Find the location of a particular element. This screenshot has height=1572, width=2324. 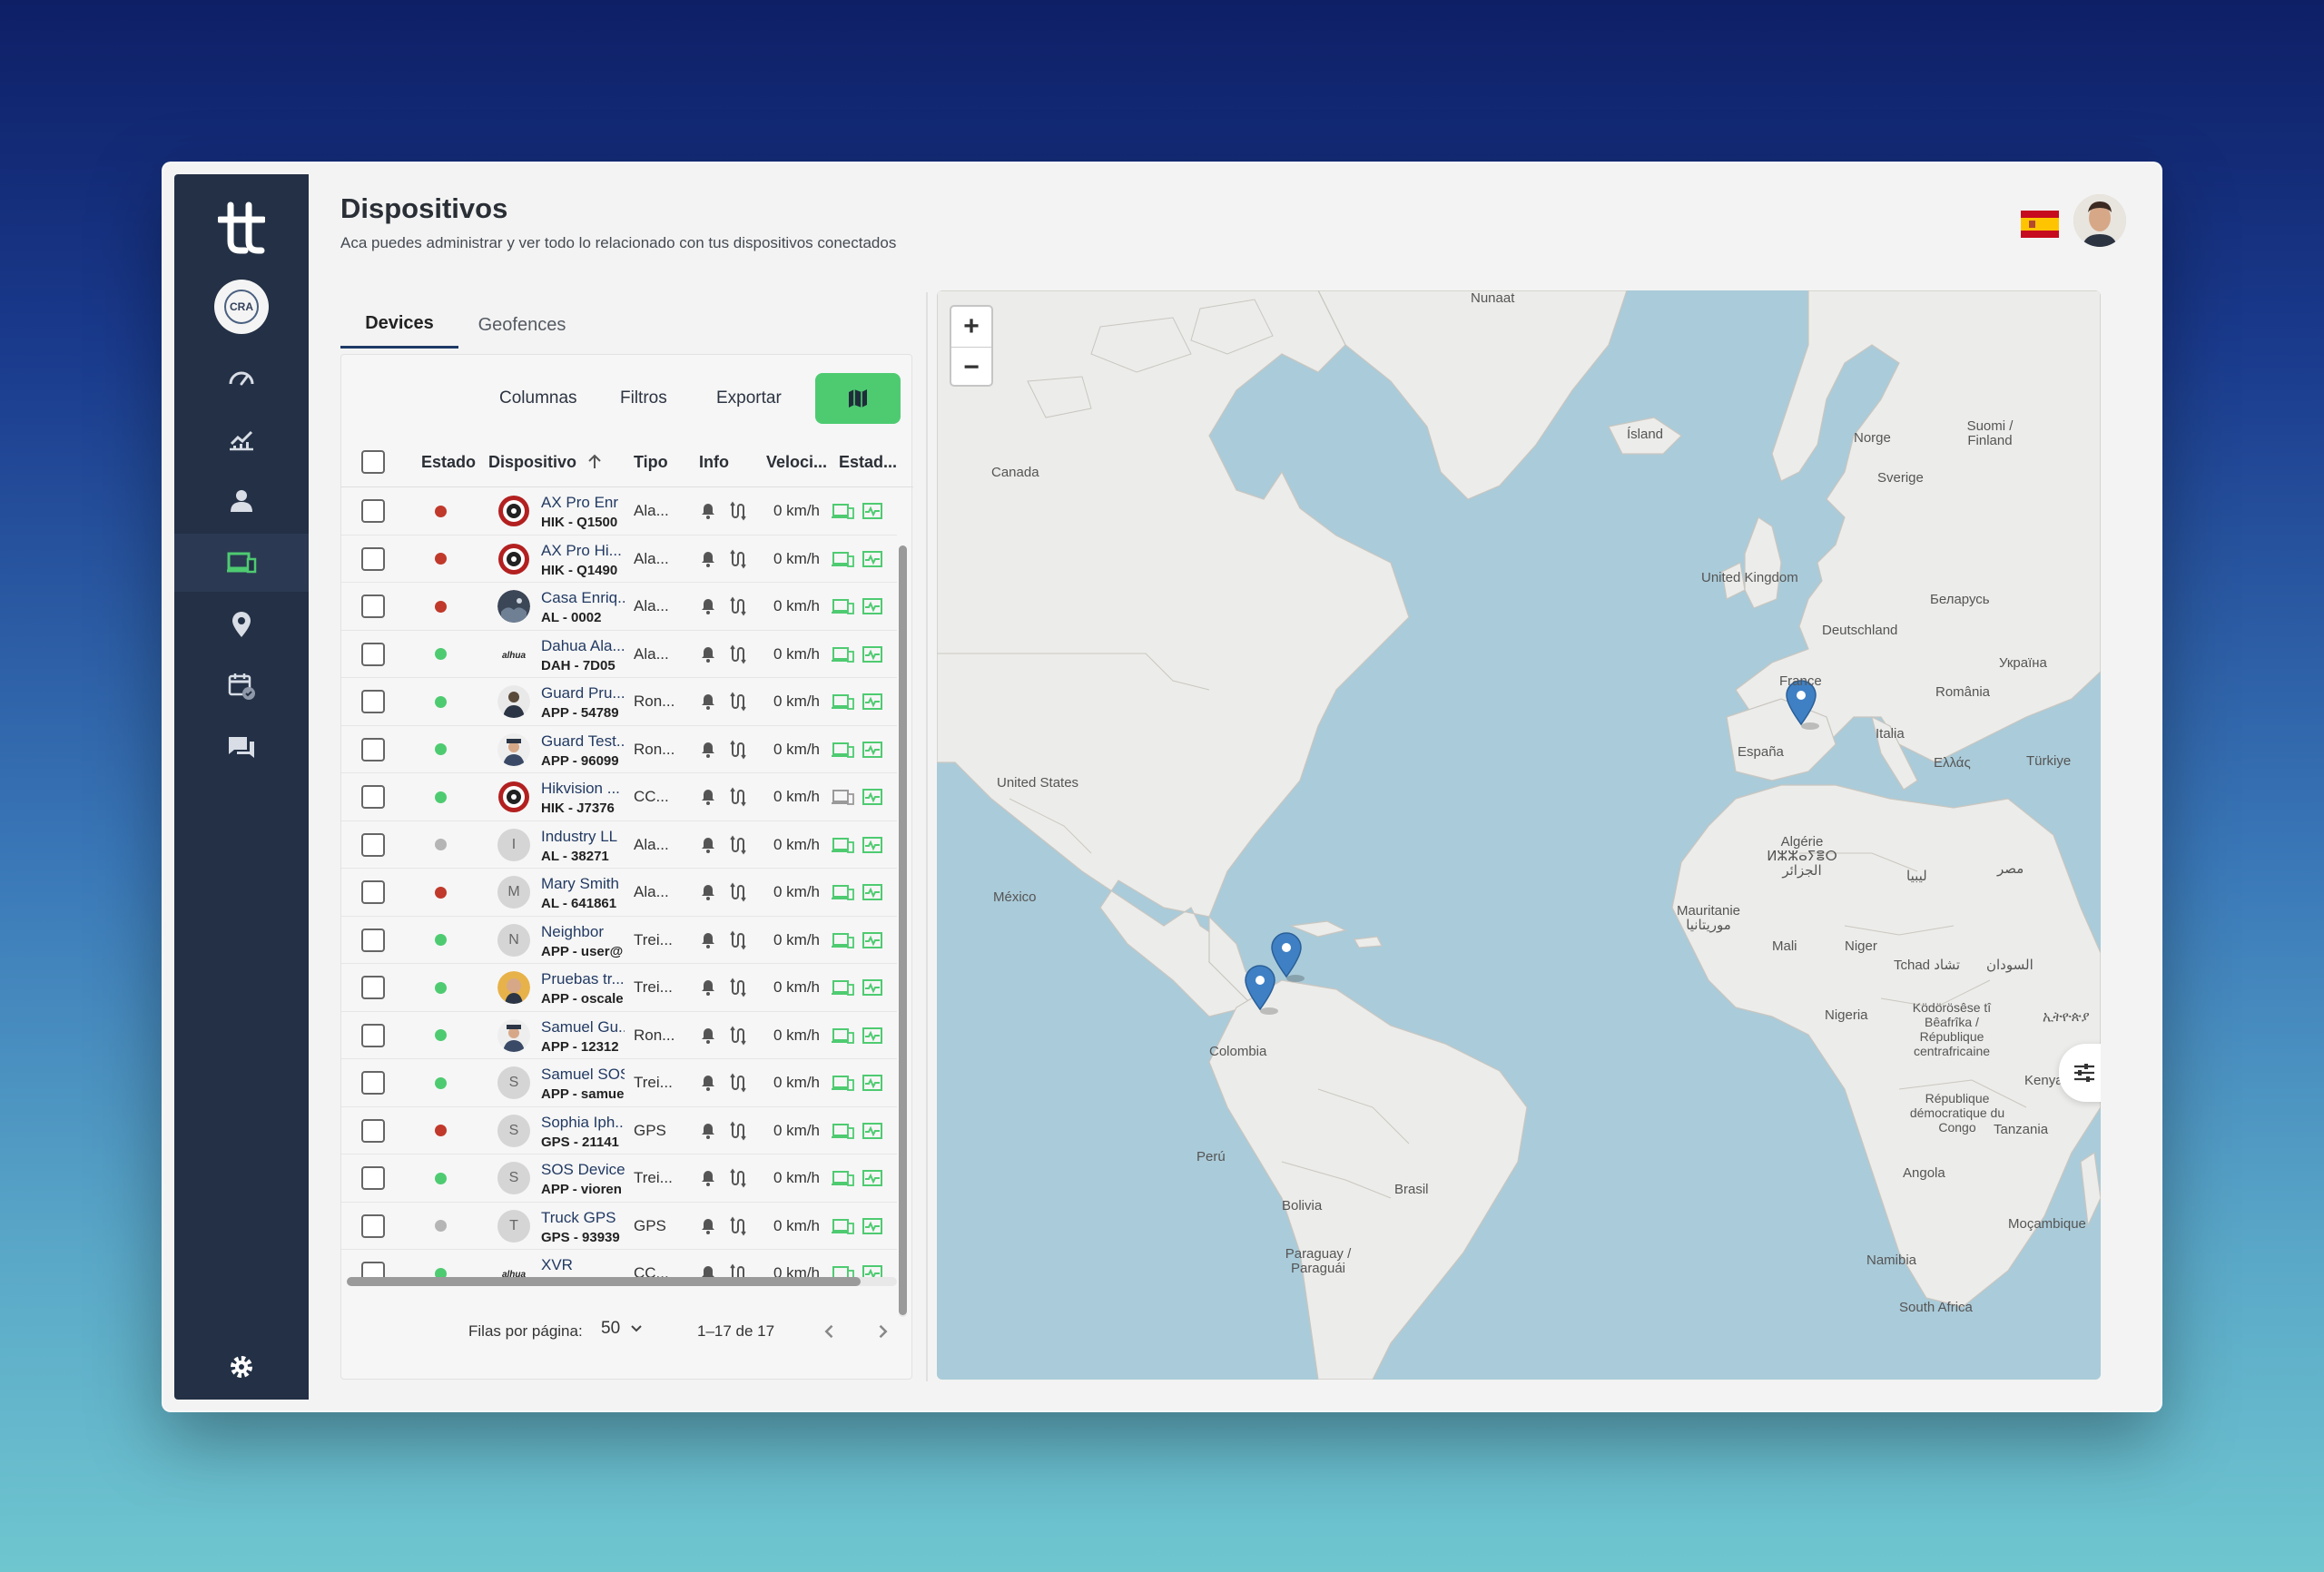

device-name-cell: AX Pro Enr HIK - Q1500 is located at coordinates (583, 513).